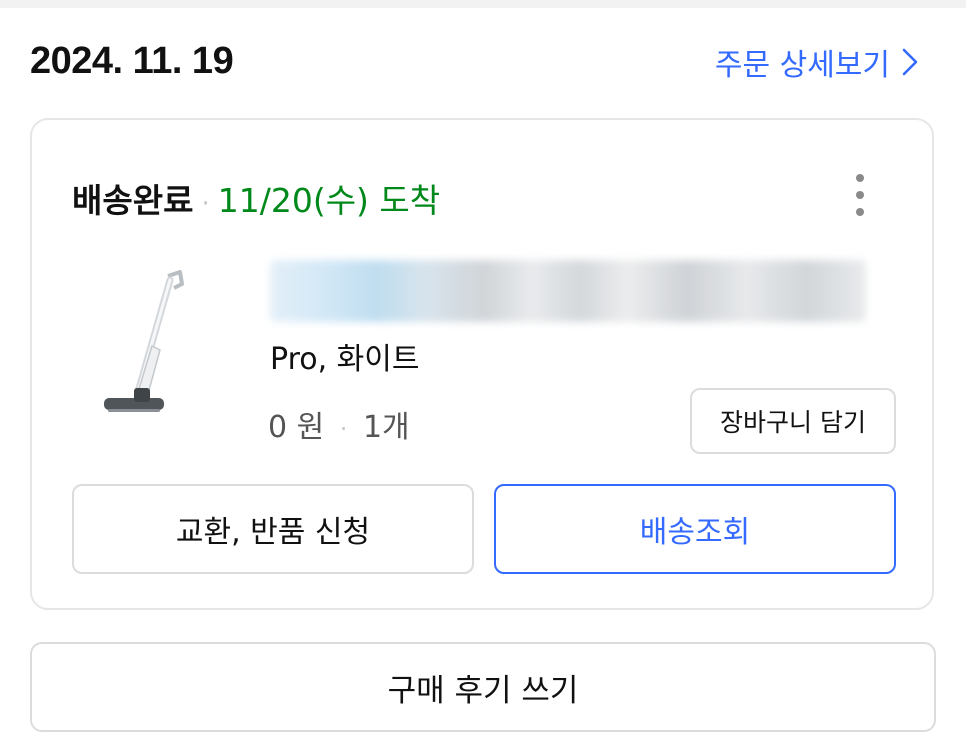  What do you see at coordinates (793, 421) in the screenshot?
I see `add-to-cart-button: 장바구니 담기` at bounding box center [793, 421].